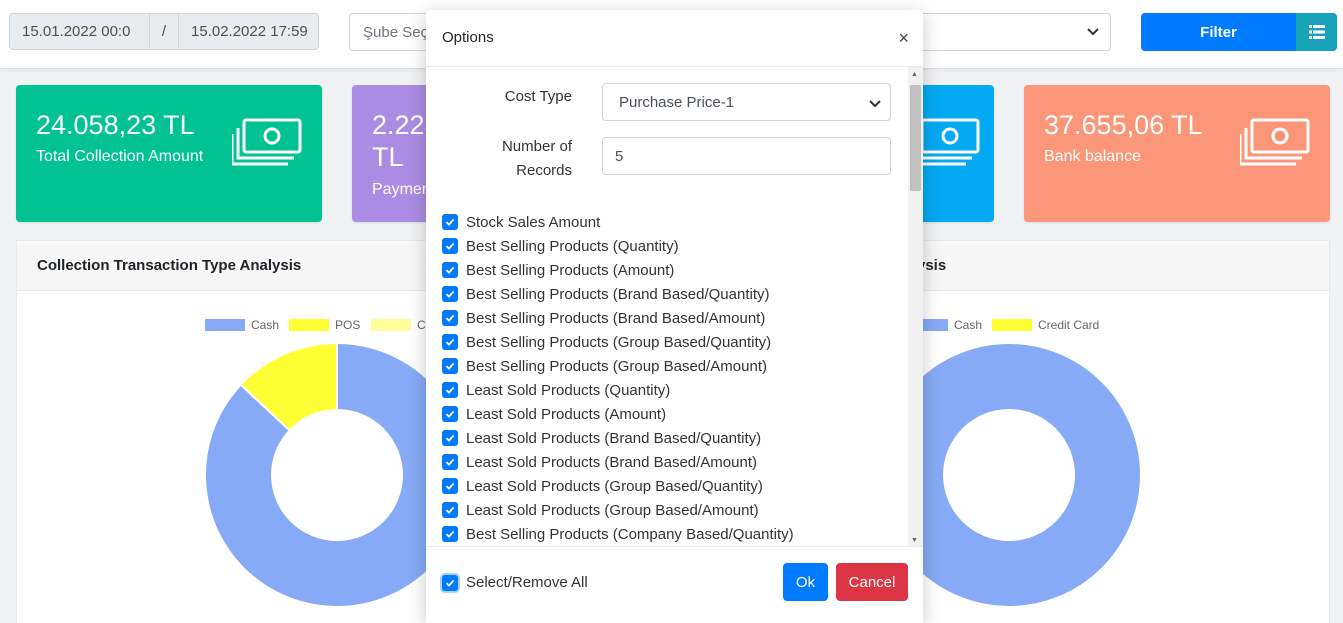 Image resolution: width=1343 pixels, height=623 pixels. I want to click on option-label: Least Sold Products (Amount), so click(566, 414).